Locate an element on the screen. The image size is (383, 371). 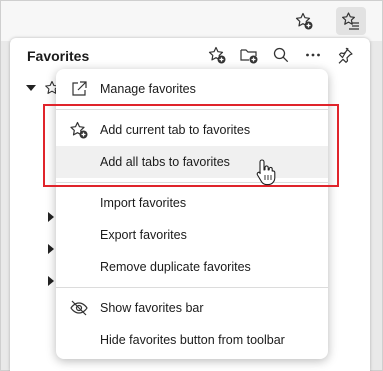
menu-item-remove-duplicates: Remove duplicate favorites is located at coordinates (192, 267).